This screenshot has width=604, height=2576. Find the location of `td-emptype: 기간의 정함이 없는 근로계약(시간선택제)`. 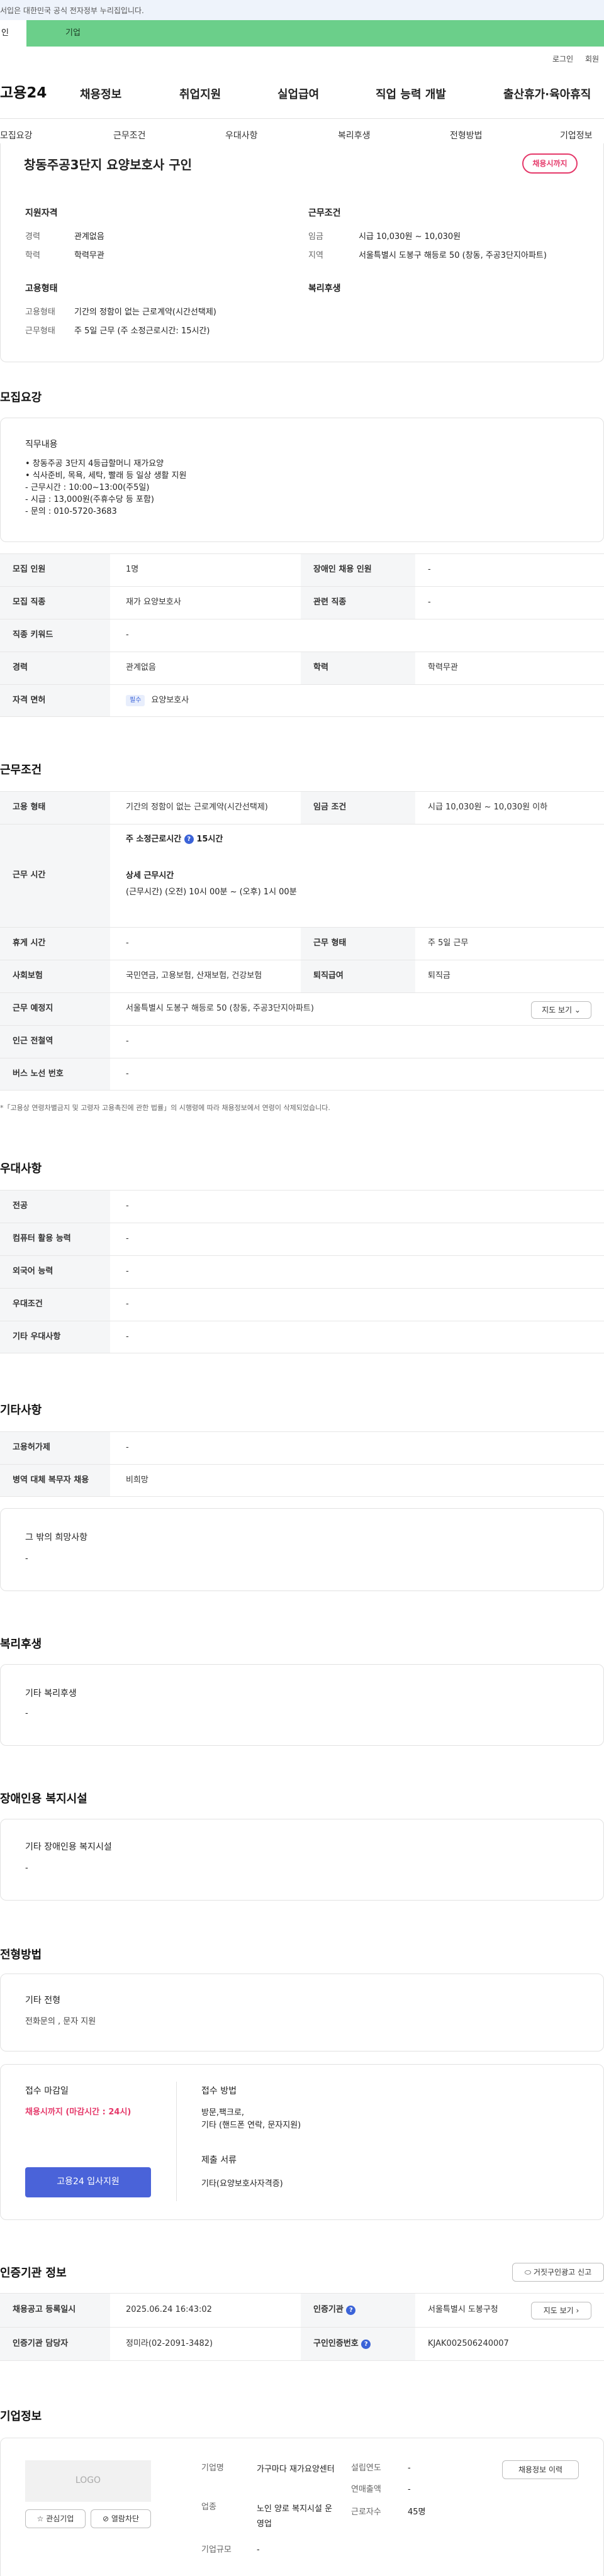

td-emptype: 기간의 정함이 없는 근로계약(시간선택제) is located at coordinates (197, 807).